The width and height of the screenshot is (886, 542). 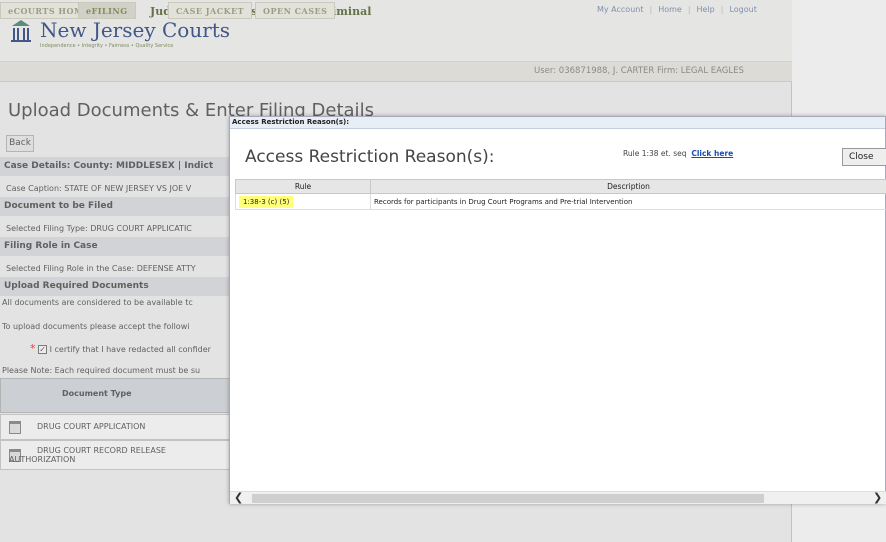 What do you see at coordinates (238, 498) in the screenshot?
I see `chevron-left-icon: ❮` at bounding box center [238, 498].